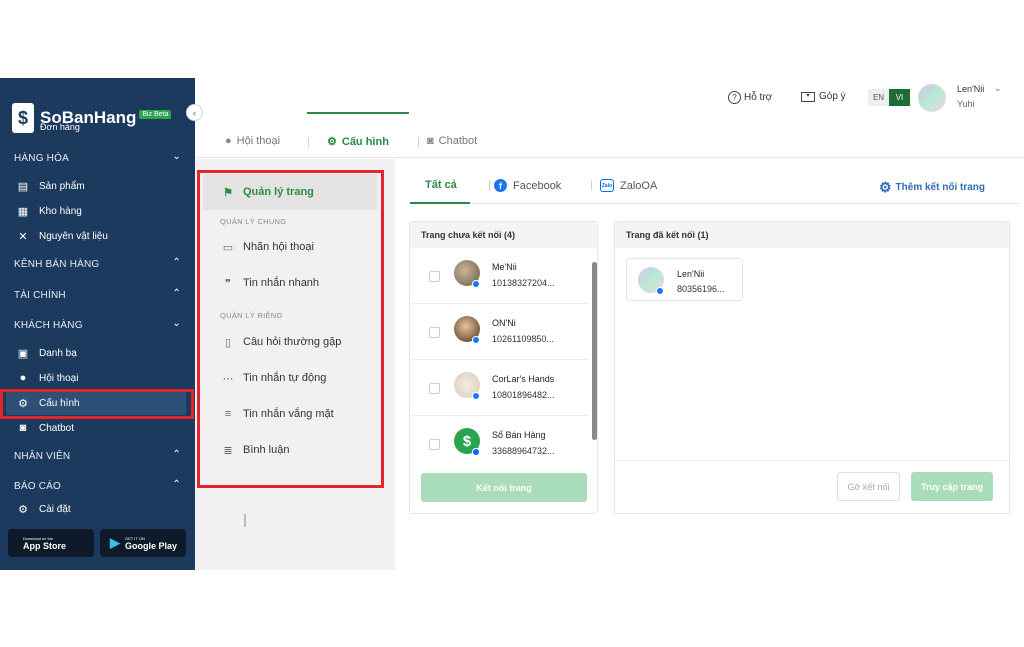 This screenshot has width=1024, height=647. What do you see at coordinates (932, 187) in the screenshot?
I see `add-connection-button: ⚙ Thêm kết nối trang` at bounding box center [932, 187].